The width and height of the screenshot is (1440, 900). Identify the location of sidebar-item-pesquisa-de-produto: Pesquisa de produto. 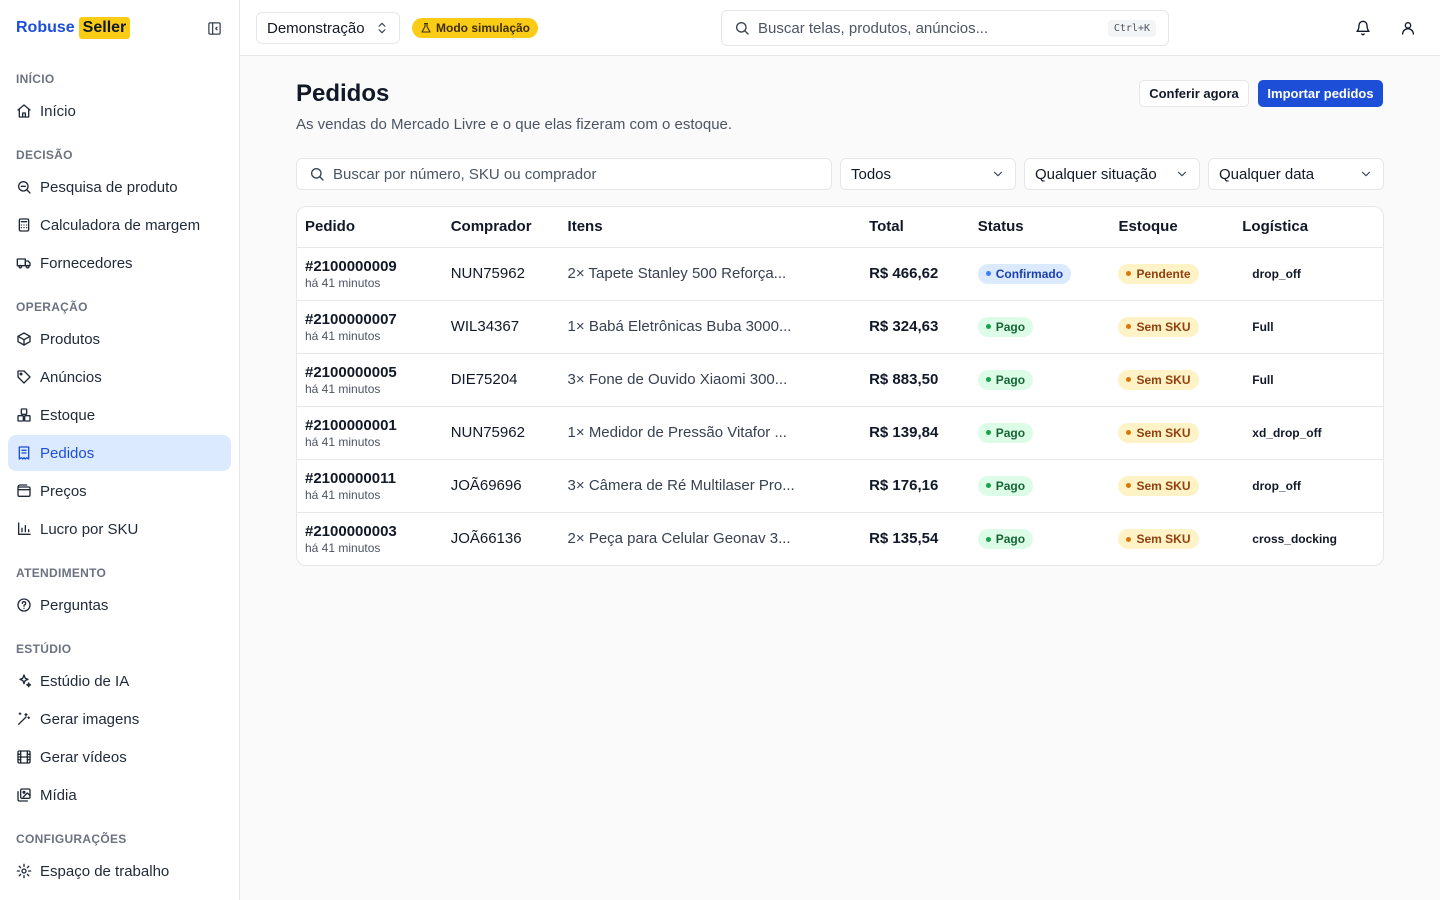
(119, 187).